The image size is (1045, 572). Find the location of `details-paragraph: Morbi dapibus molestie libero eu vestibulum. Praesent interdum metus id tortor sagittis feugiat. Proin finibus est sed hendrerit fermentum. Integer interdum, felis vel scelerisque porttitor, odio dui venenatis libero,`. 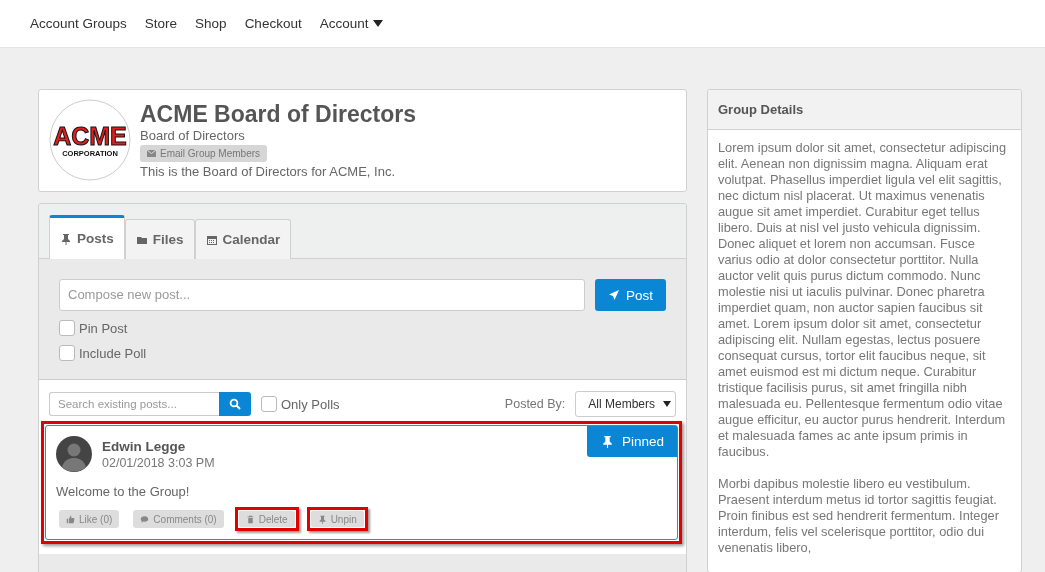

details-paragraph: Morbi dapibus molestie libero eu vestibulum. Praesent interdum metus id tortor sagittis feugiat. Proin finibus est sed hendrerit fermentum. Integer interdum, felis vel scelerisque porttitor, odio dui venenatis libero, is located at coordinates (859, 516).